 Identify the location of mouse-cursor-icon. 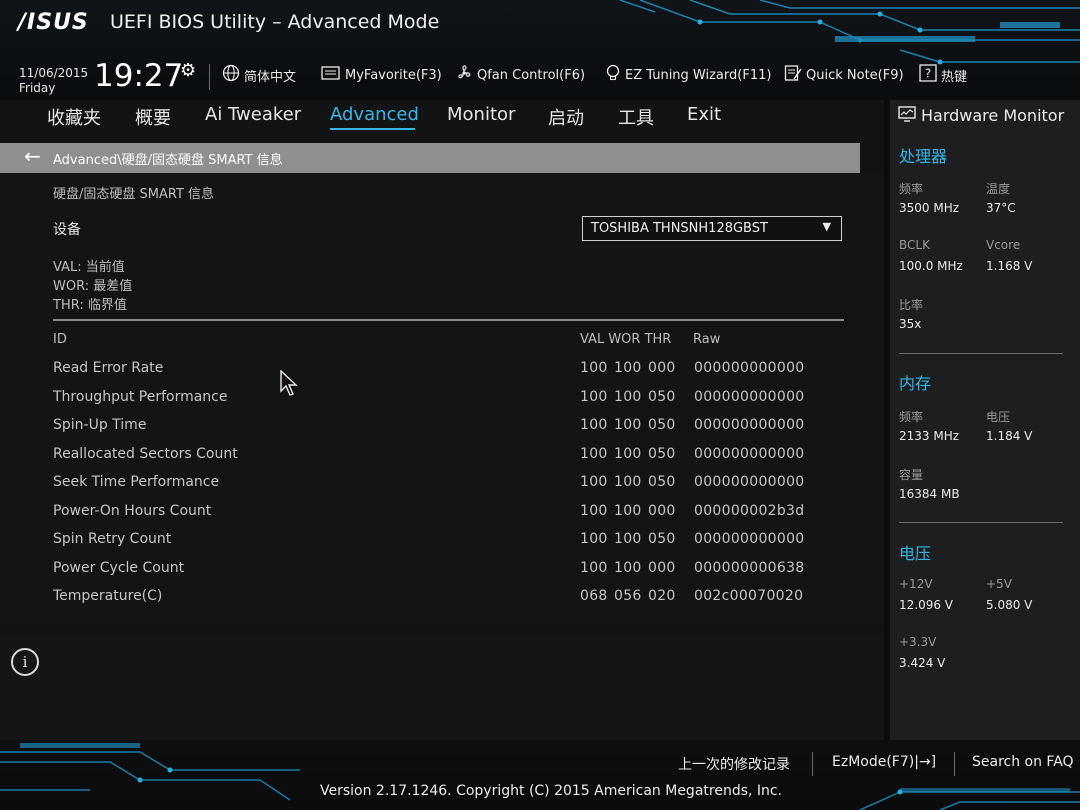
(289, 383).